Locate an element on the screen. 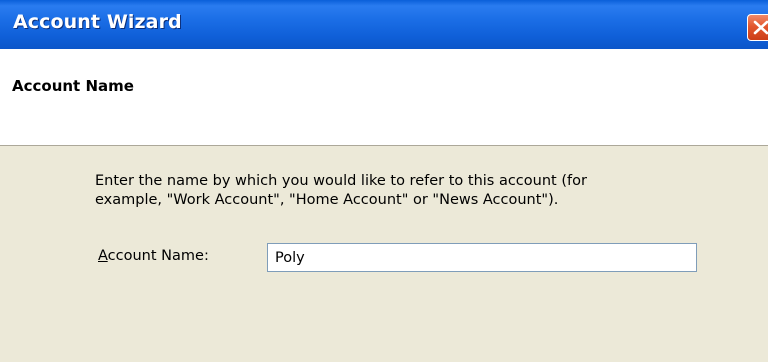  account-name-input is located at coordinates (482, 257).